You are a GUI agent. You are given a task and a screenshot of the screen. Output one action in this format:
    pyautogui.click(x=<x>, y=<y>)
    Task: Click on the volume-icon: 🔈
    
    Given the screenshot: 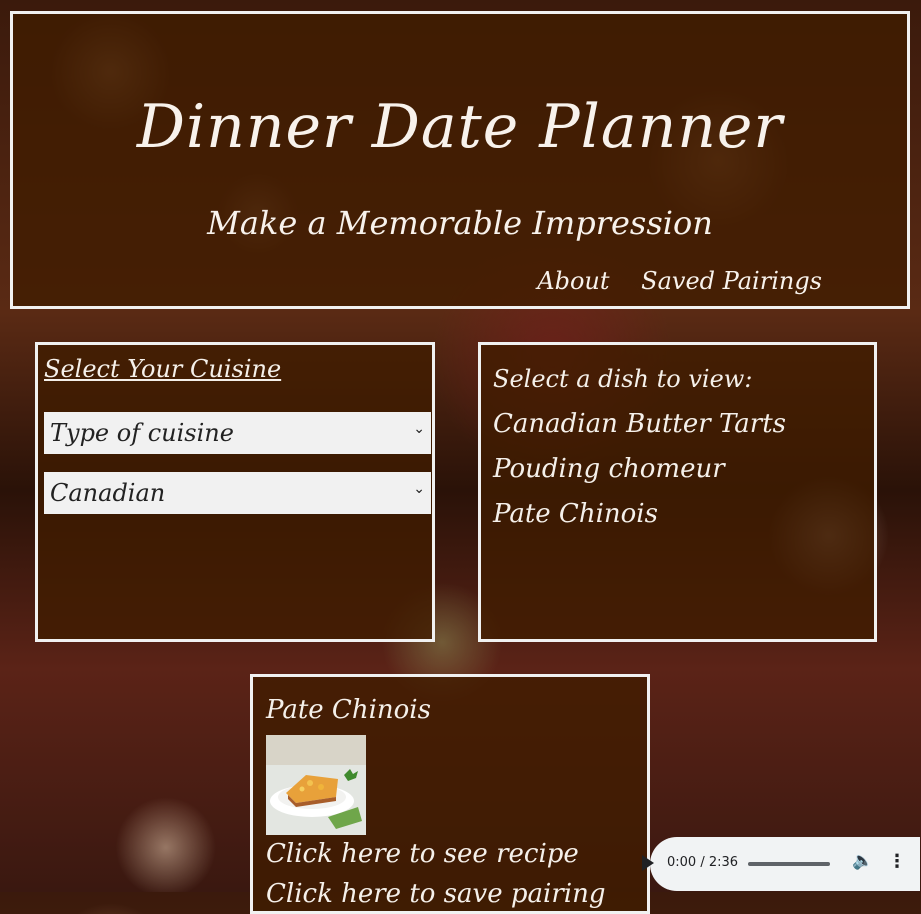 What is the action you would take?
    pyautogui.click(x=862, y=861)
    